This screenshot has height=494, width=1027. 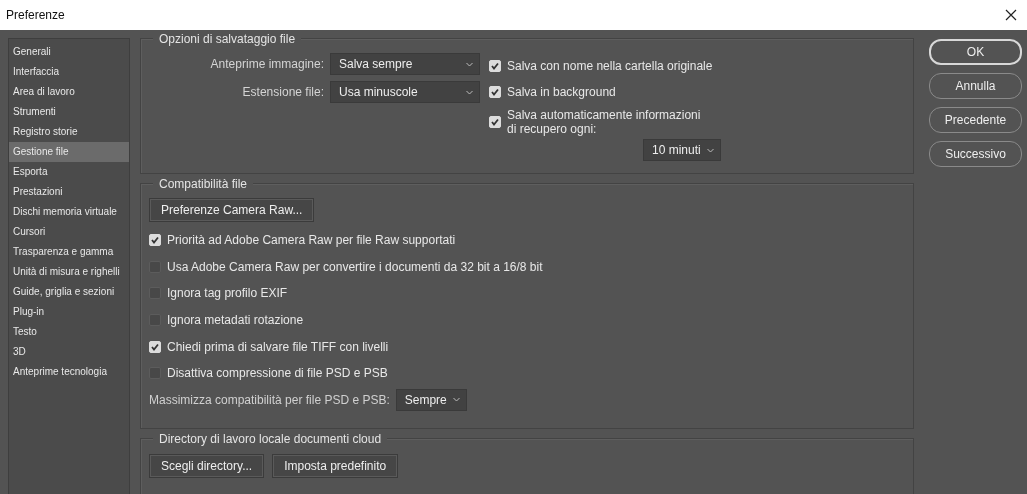 I want to click on checkbox-label: Ignora tag profilo EXIF, so click(x=227, y=293).